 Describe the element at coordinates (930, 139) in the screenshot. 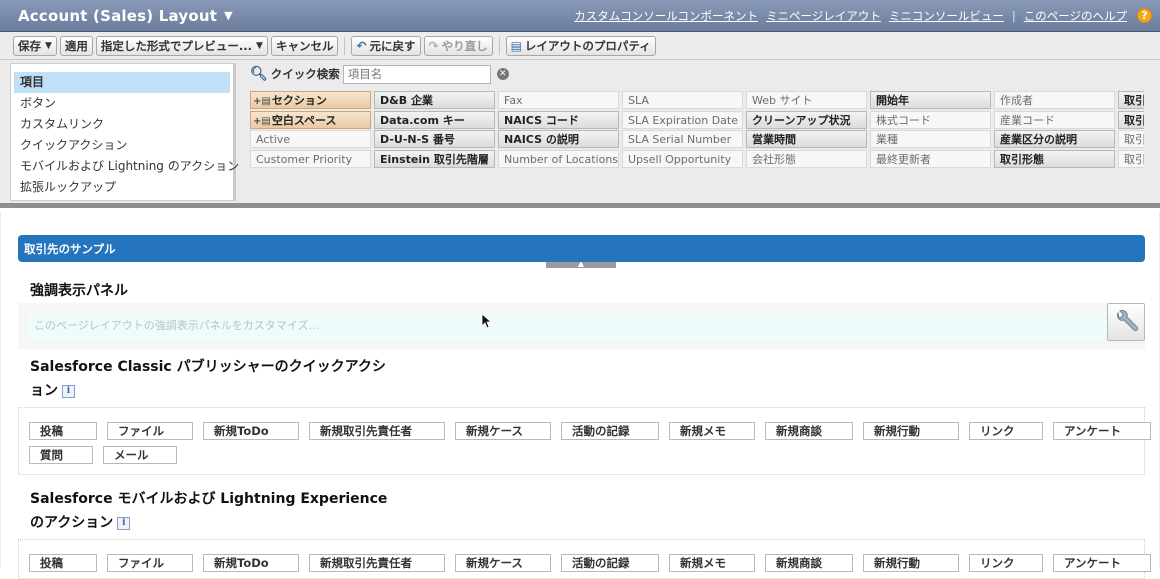

I see `palette-field: 業種` at that location.